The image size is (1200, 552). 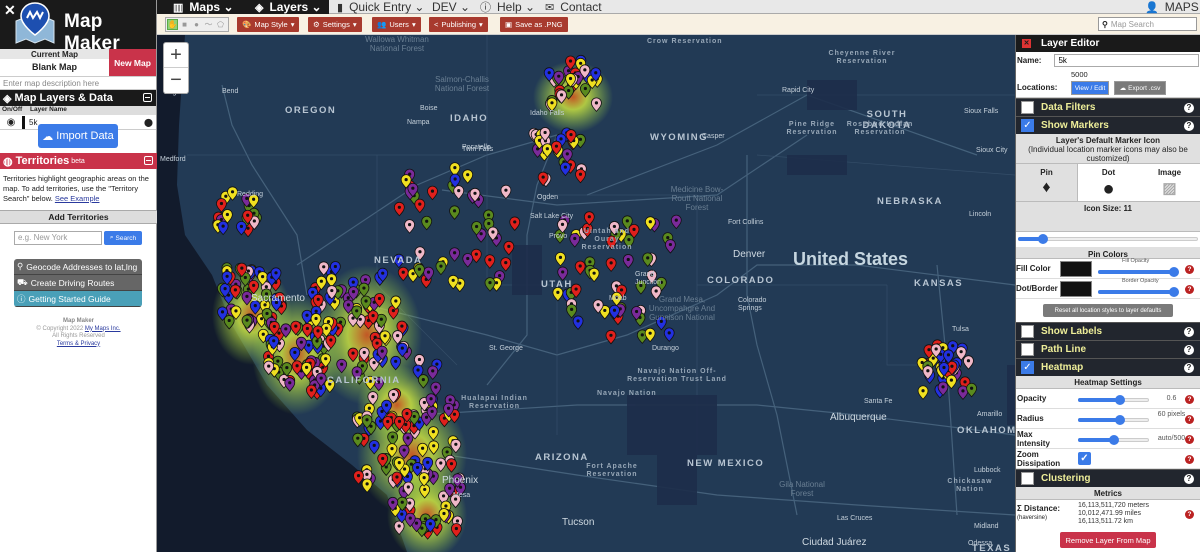 What do you see at coordinates (78, 161) in the screenshot?
I see `territories-header: ◍ Territories beta` at bounding box center [78, 161].